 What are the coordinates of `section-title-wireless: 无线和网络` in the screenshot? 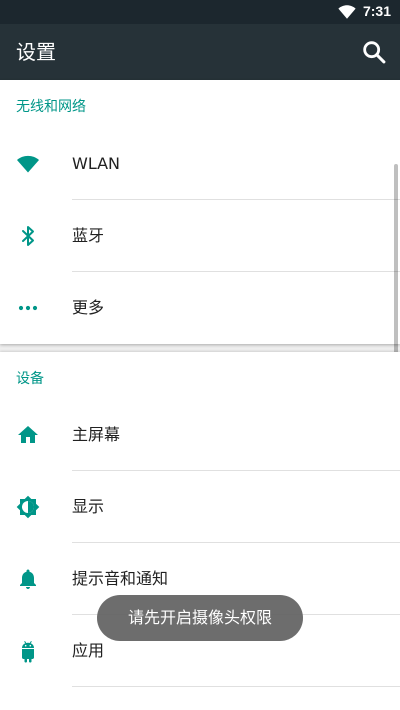 It's located at (51, 107).